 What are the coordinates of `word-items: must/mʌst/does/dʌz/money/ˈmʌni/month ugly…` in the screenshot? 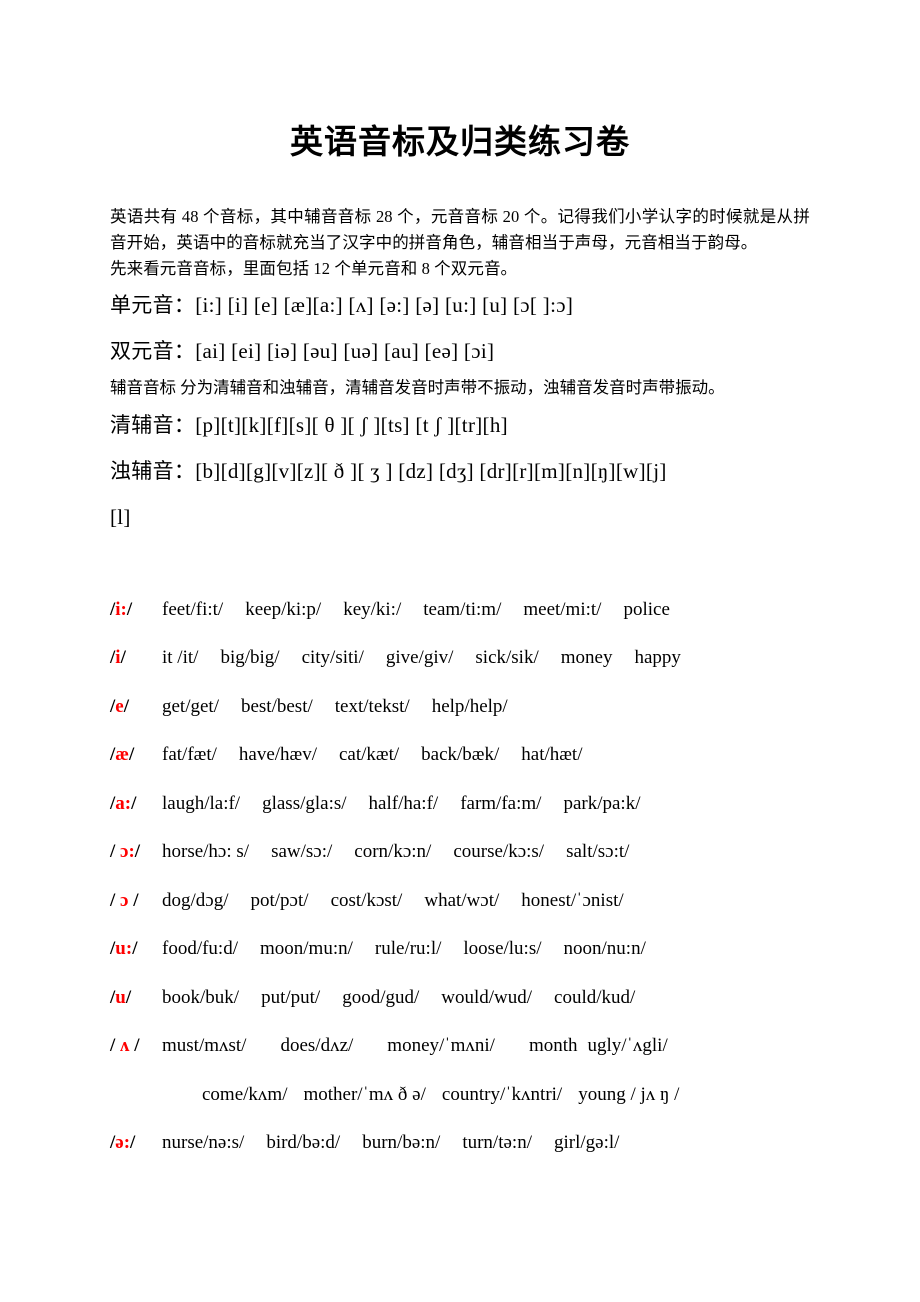 It's located at (426, 1045).